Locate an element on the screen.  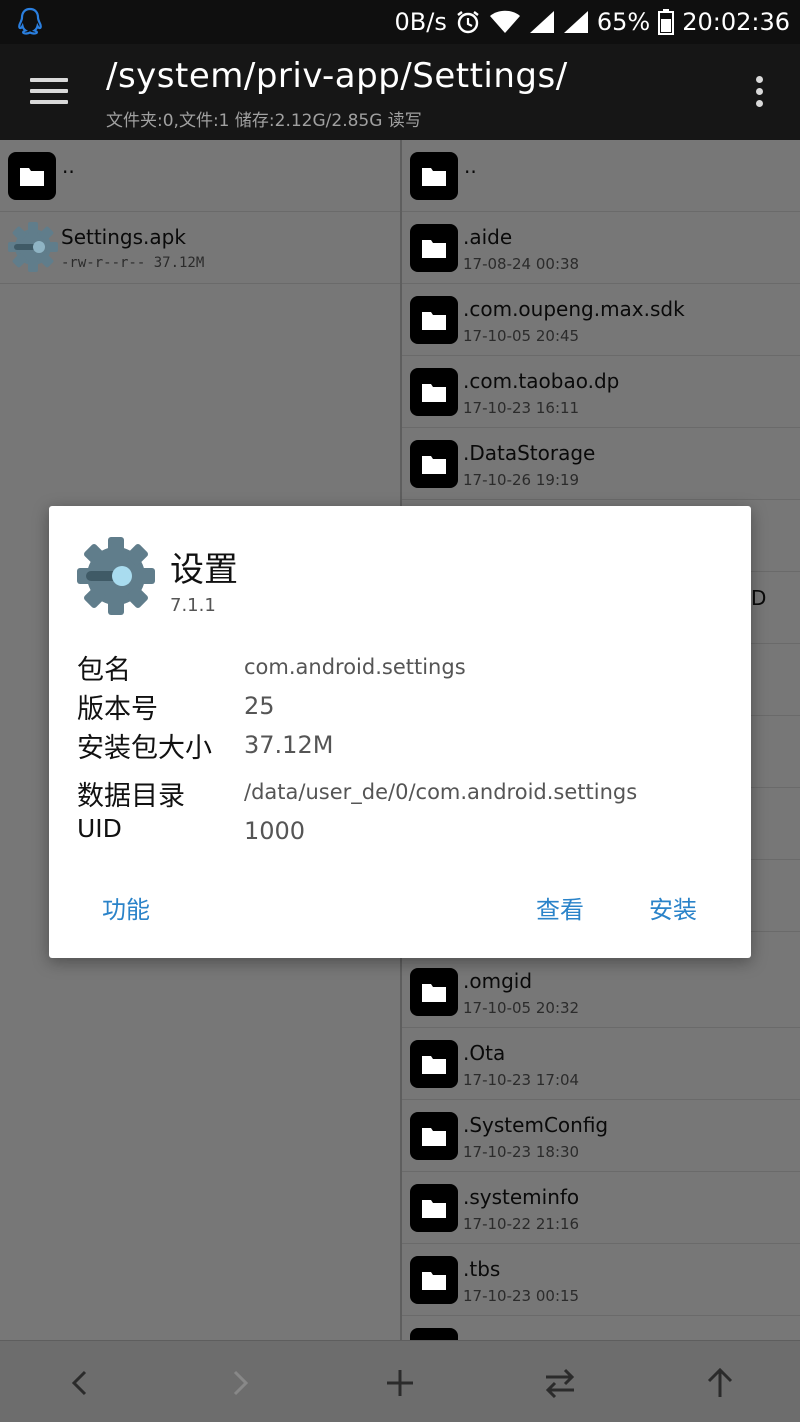
view-button: 查看 is located at coordinates (560, 907).